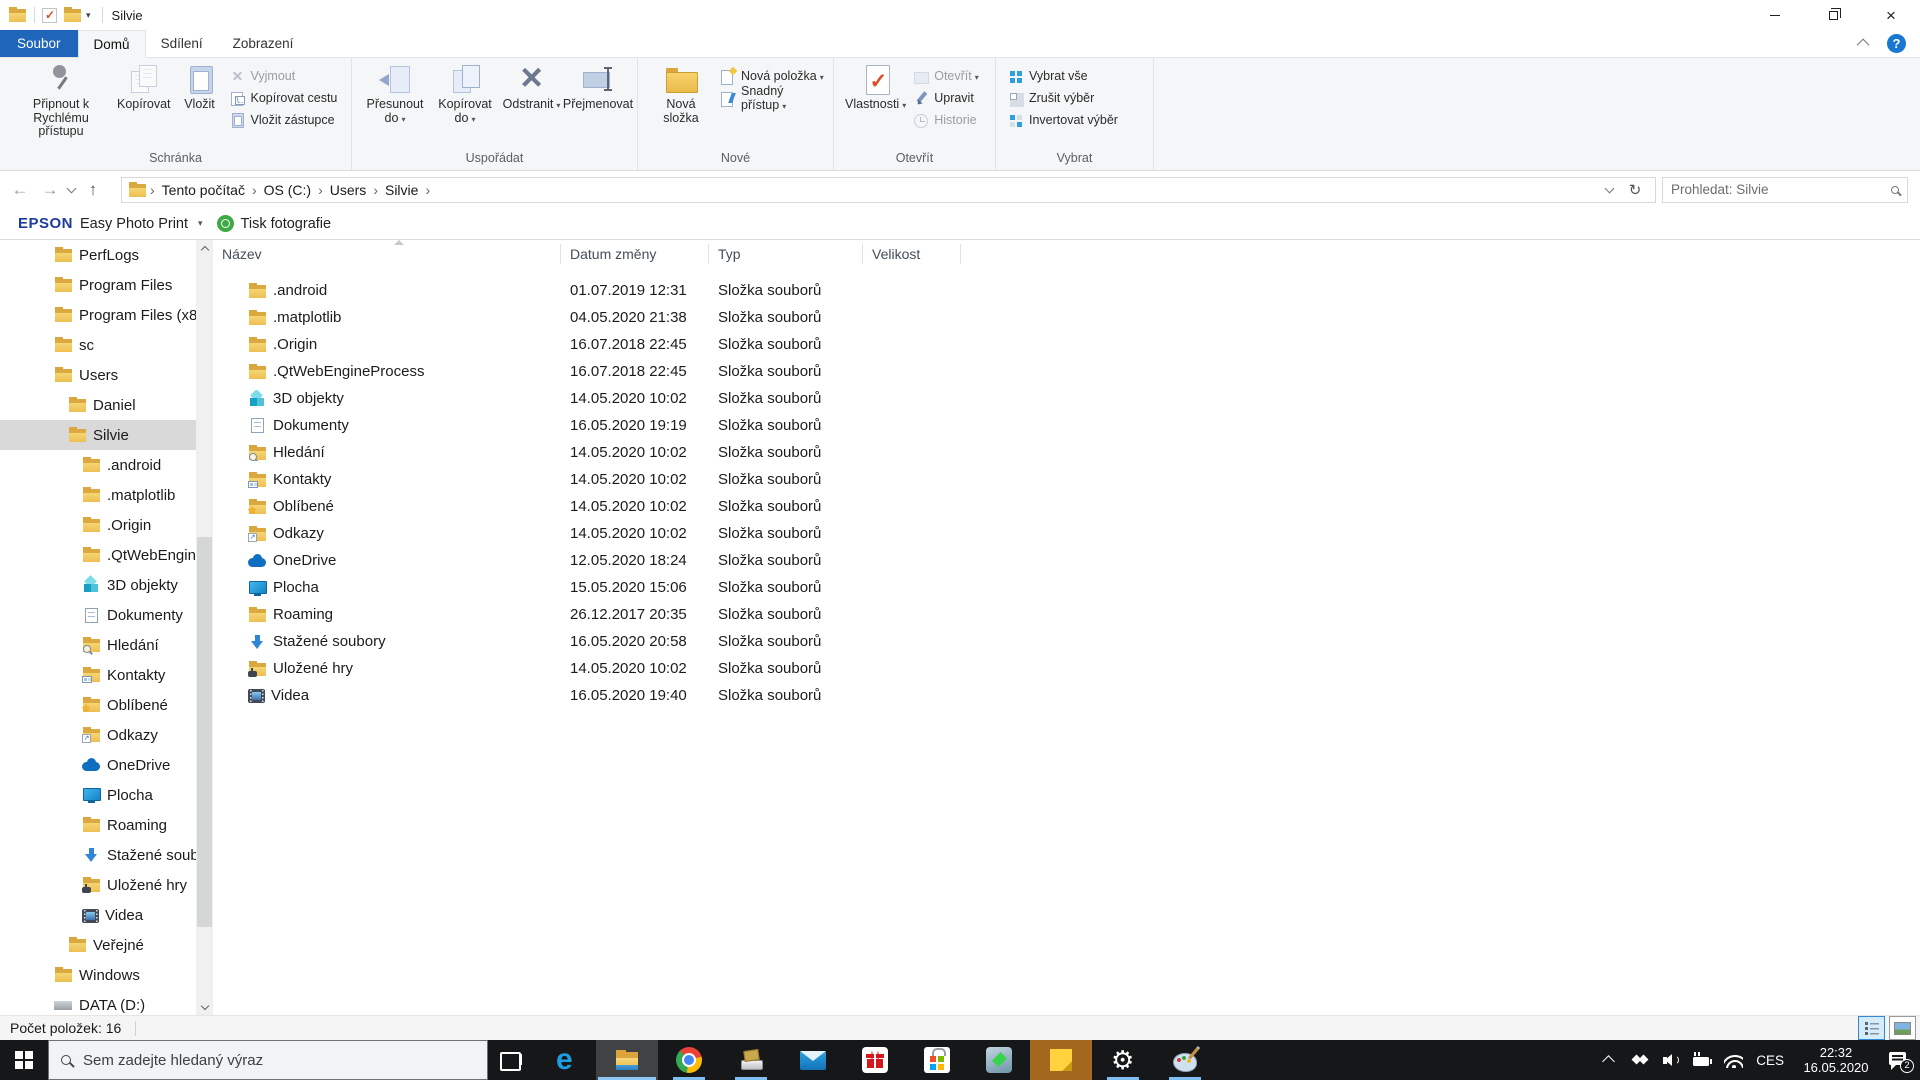  What do you see at coordinates (98, 285) in the screenshot?
I see `sidebar-item-program-files: Program Files` at bounding box center [98, 285].